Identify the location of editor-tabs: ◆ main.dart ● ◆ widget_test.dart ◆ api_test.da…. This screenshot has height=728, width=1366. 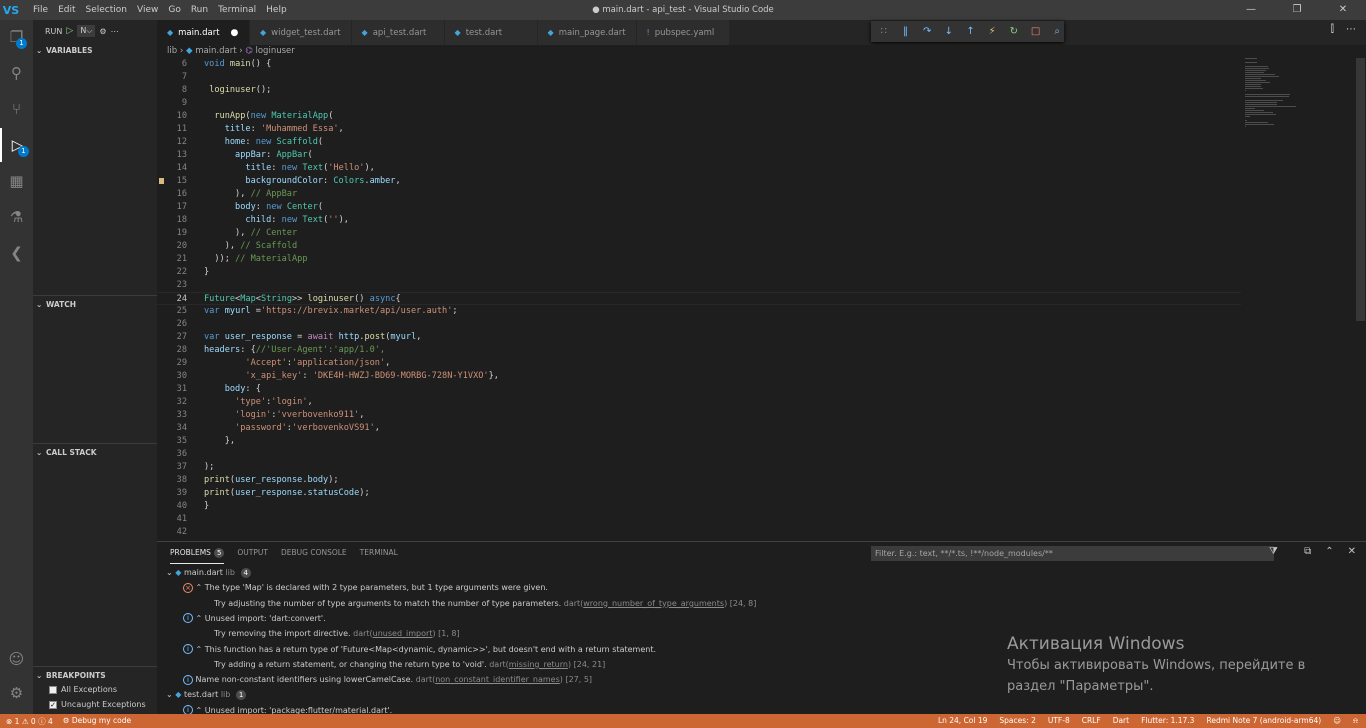
(761, 32).